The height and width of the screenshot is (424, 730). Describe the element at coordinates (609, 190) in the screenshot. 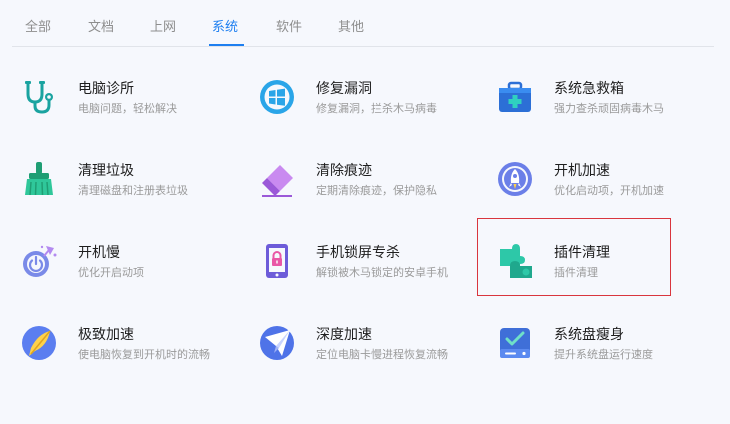

I see `tool-description: 优化启动项，开机加速` at that location.